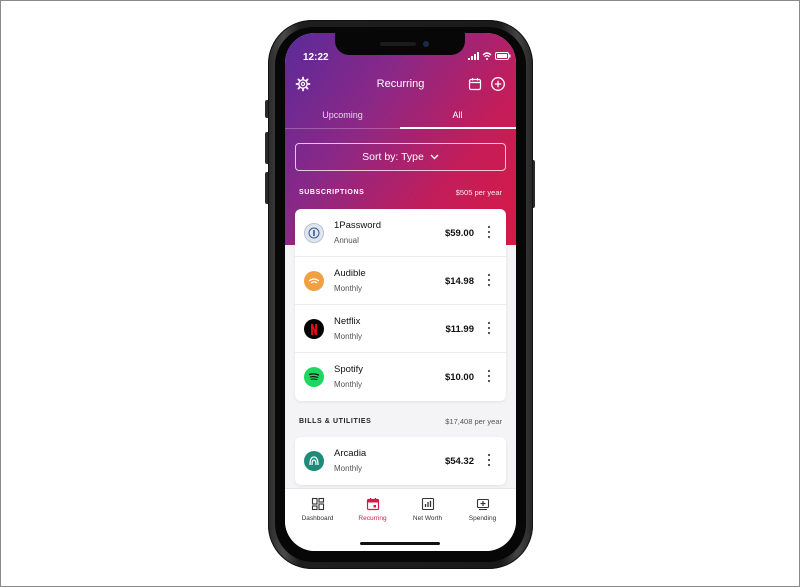 This screenshot has height=587, width=800. I want to click on section-label: SUBSCRIPTIONS, so click(332, 192).